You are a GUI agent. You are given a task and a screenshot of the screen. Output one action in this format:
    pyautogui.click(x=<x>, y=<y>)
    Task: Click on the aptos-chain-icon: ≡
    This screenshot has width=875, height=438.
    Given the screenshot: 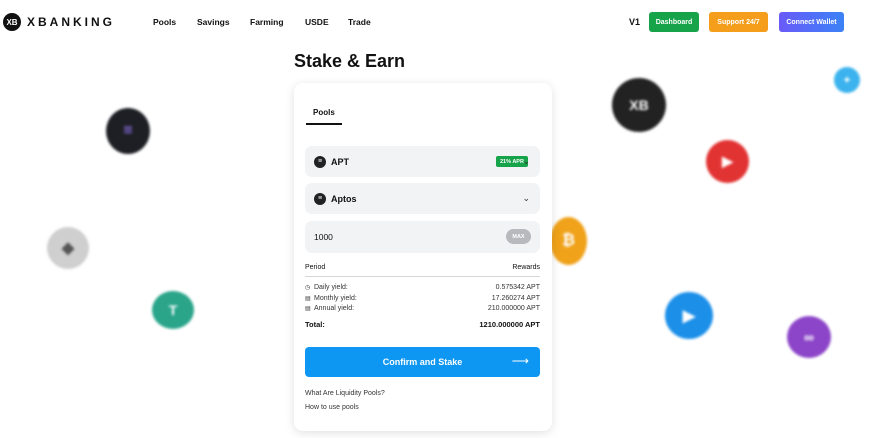 What is the action you would take?
    pyautogui.click(x=320, y=198)
    